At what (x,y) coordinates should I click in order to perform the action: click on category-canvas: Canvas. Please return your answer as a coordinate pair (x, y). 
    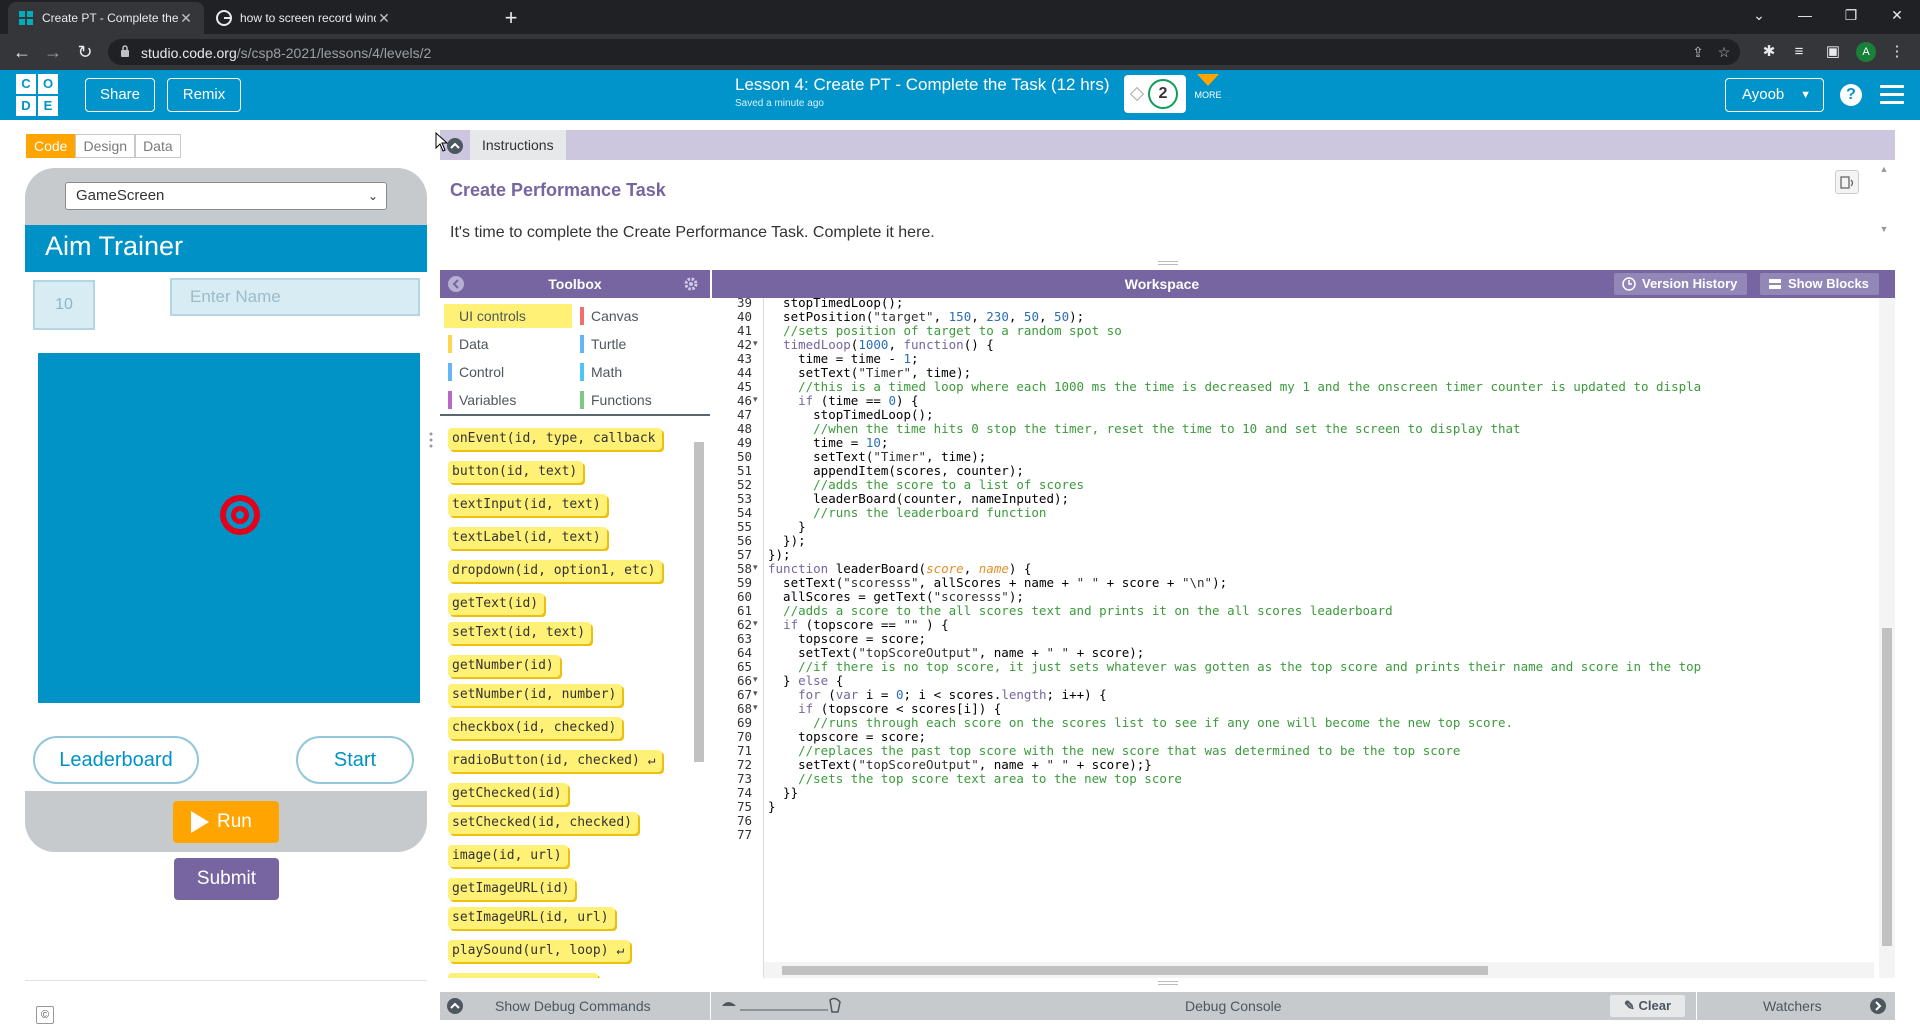
    Looking at the image, I should click on (641, 316).